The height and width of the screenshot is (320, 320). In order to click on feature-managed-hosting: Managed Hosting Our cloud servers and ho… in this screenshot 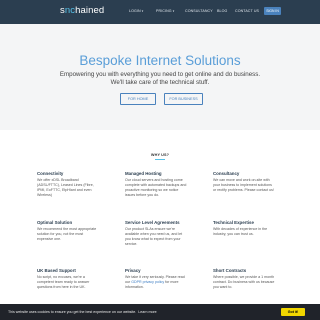, I will do `click(156, 184)`.